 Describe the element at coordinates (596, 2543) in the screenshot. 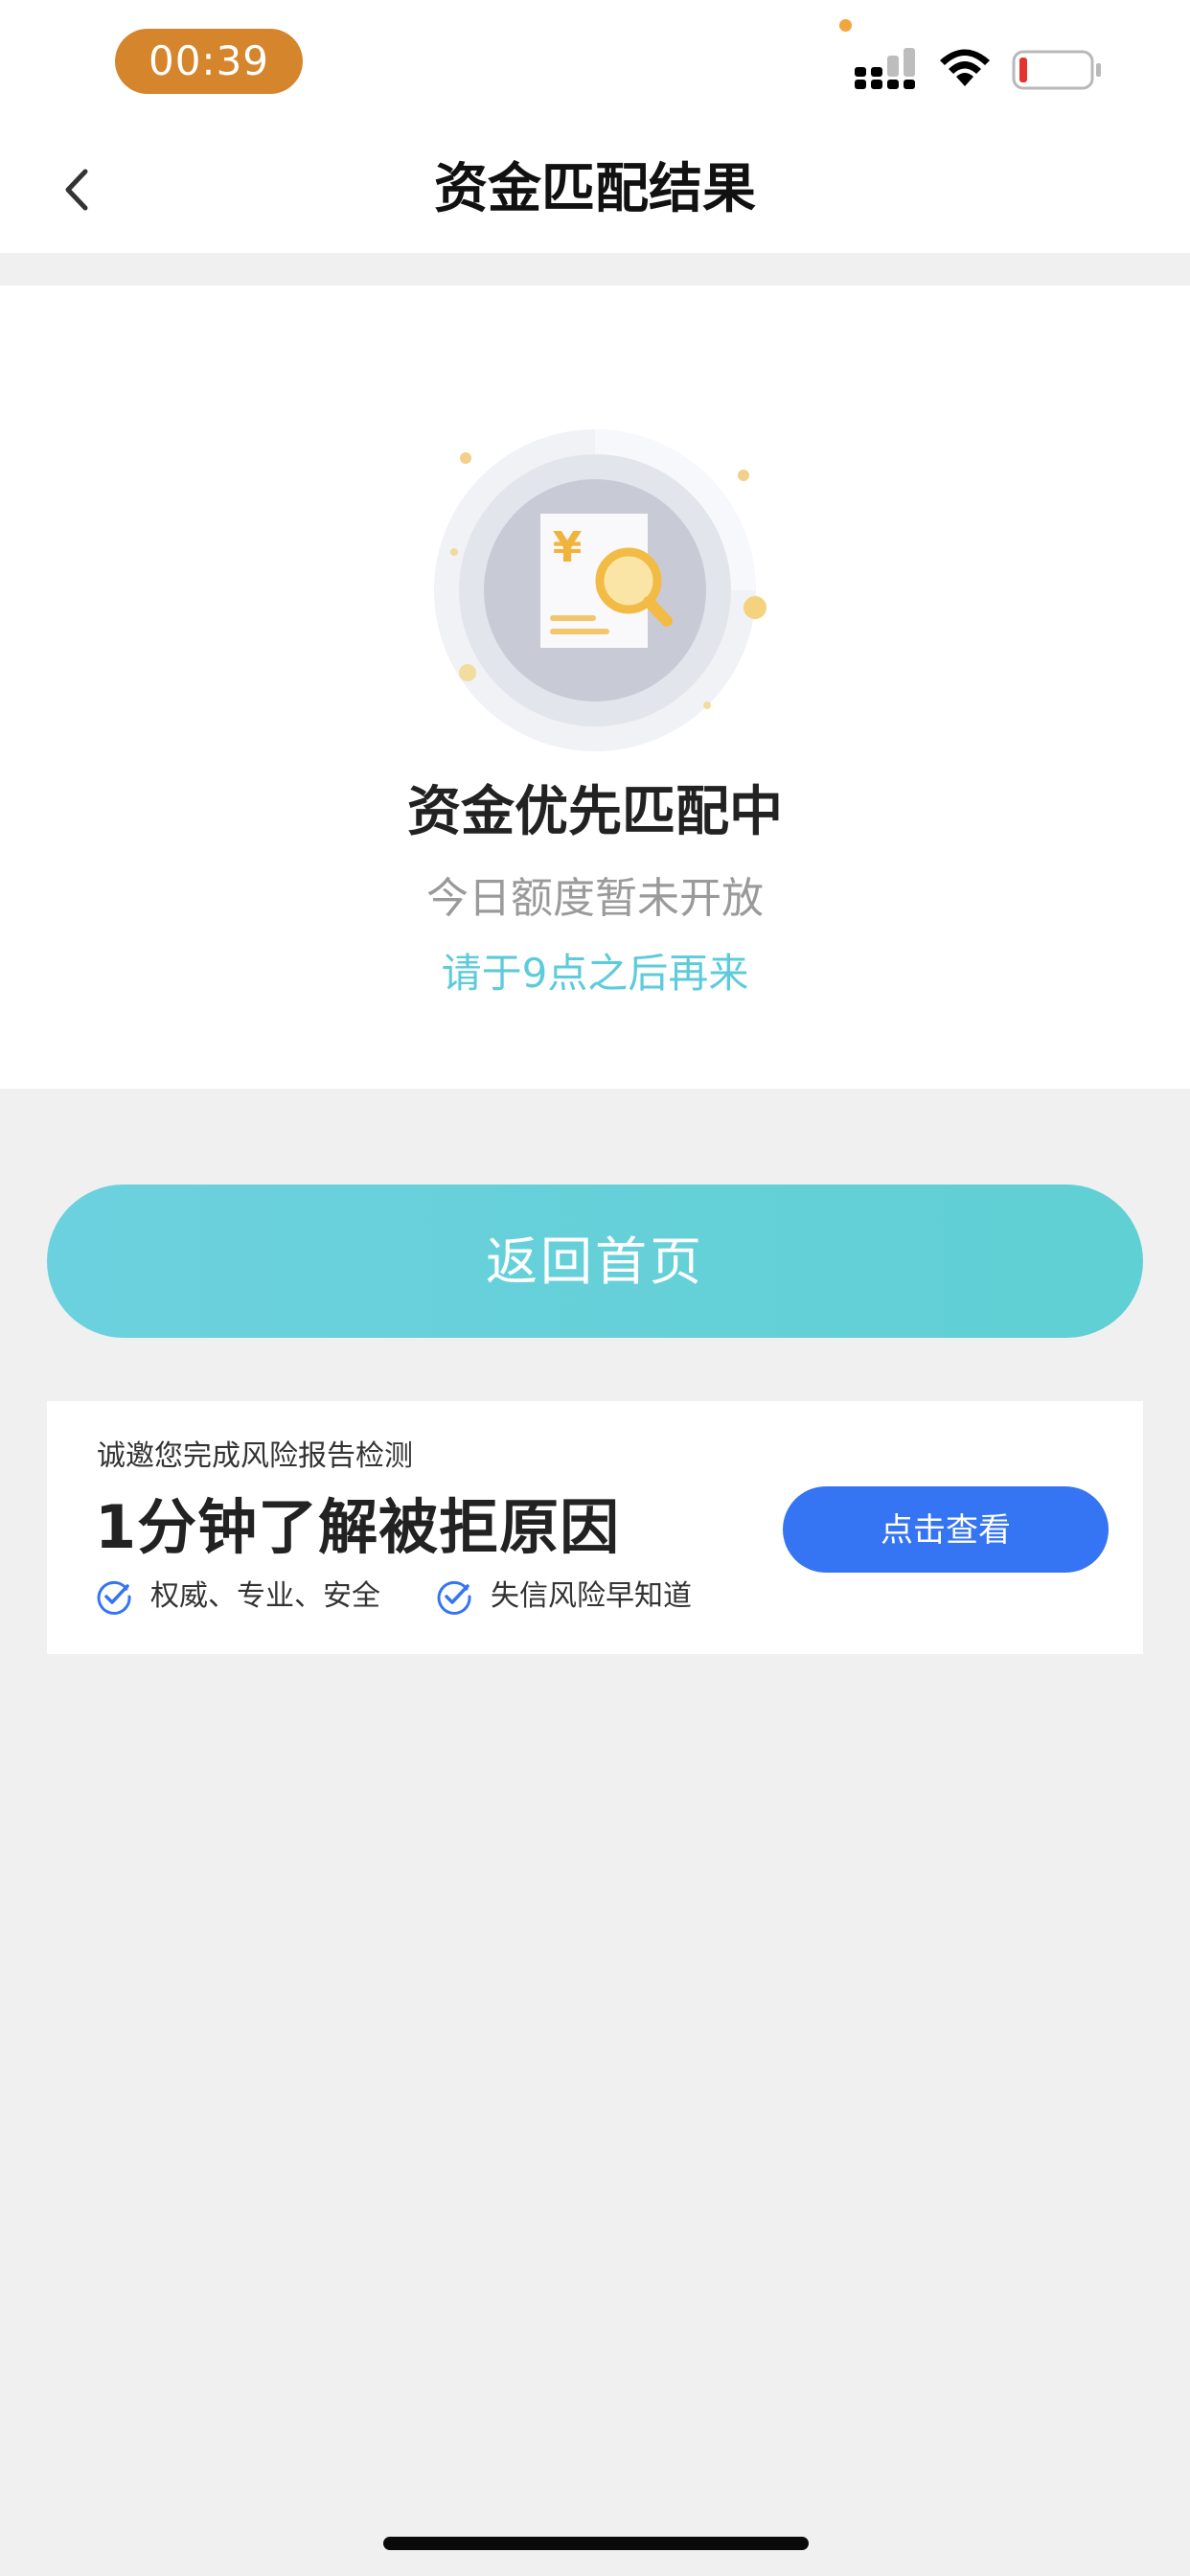

I see `home-indicator` at that location.